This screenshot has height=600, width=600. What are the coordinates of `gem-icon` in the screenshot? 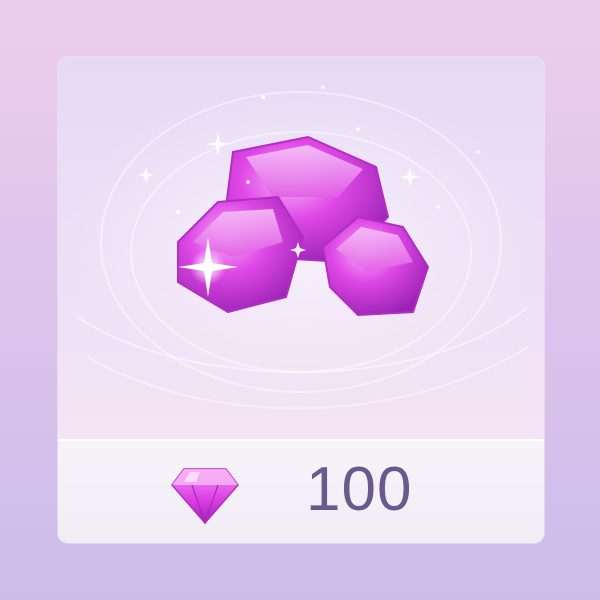 It's located at (205, 496).